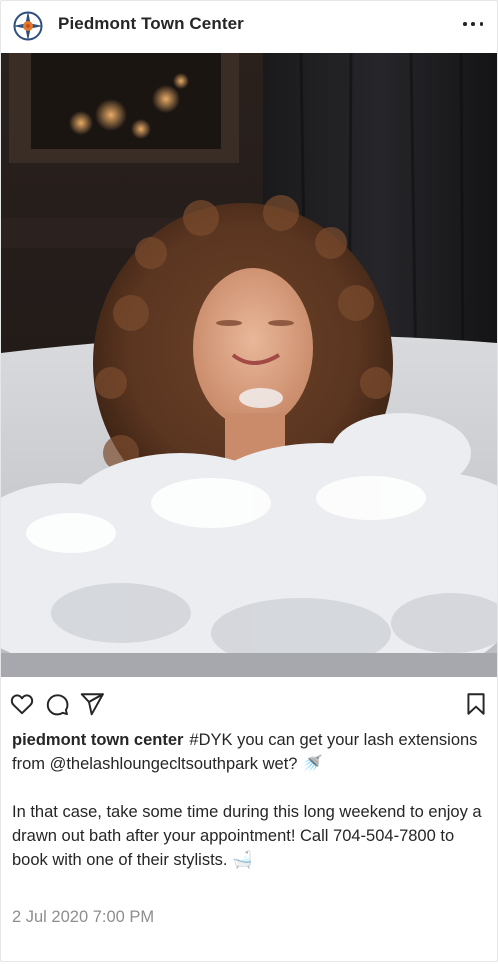 The height and width of the screenshot is (964, 498). What do you see at coordinates (97, 740) in the screenshot?
I see `caption-username: piedmont town center` at bounding box center [97, 740].